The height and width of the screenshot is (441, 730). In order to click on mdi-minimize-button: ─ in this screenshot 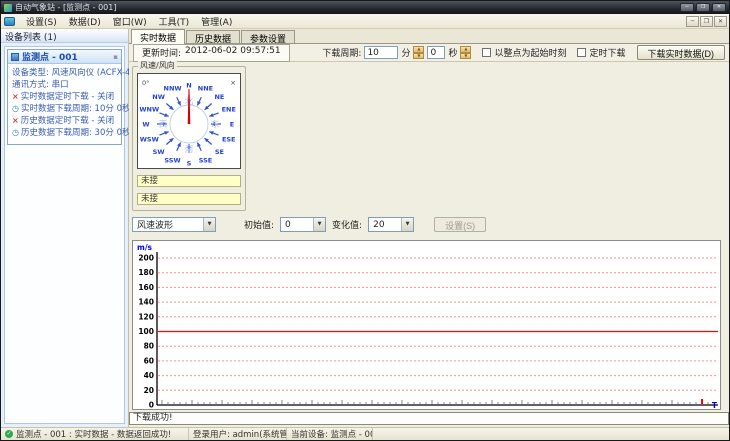, I will do `click(692, 21)`.